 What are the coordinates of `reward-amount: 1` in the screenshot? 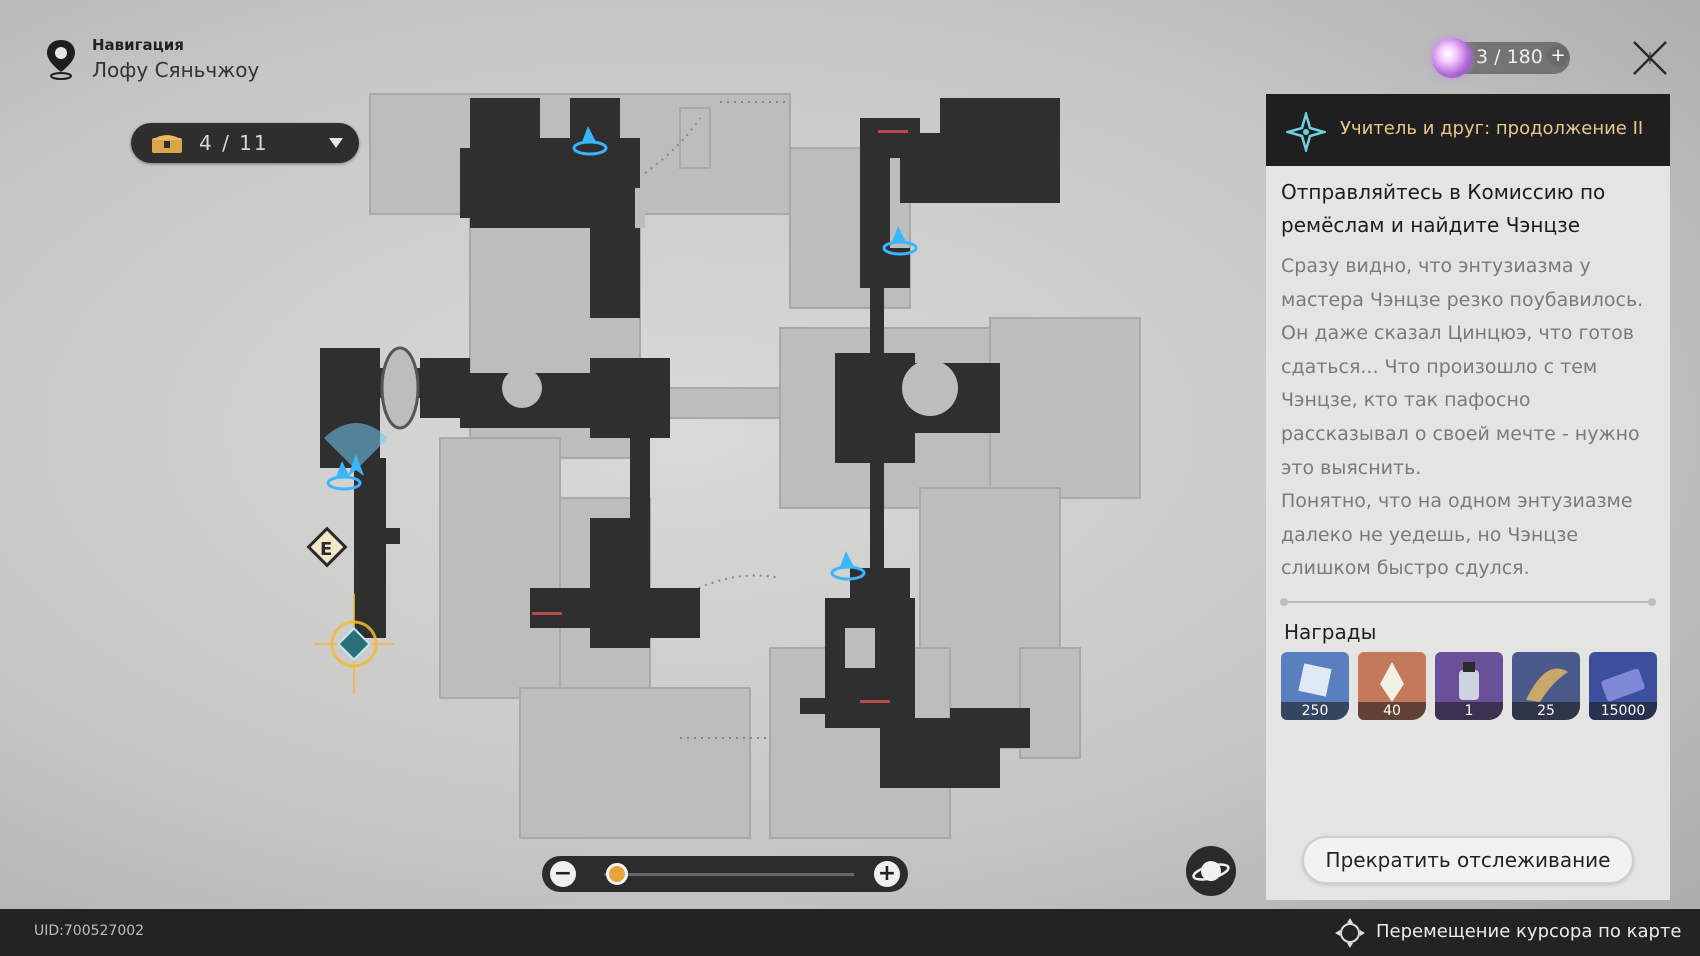 It's located at (1469, 711).